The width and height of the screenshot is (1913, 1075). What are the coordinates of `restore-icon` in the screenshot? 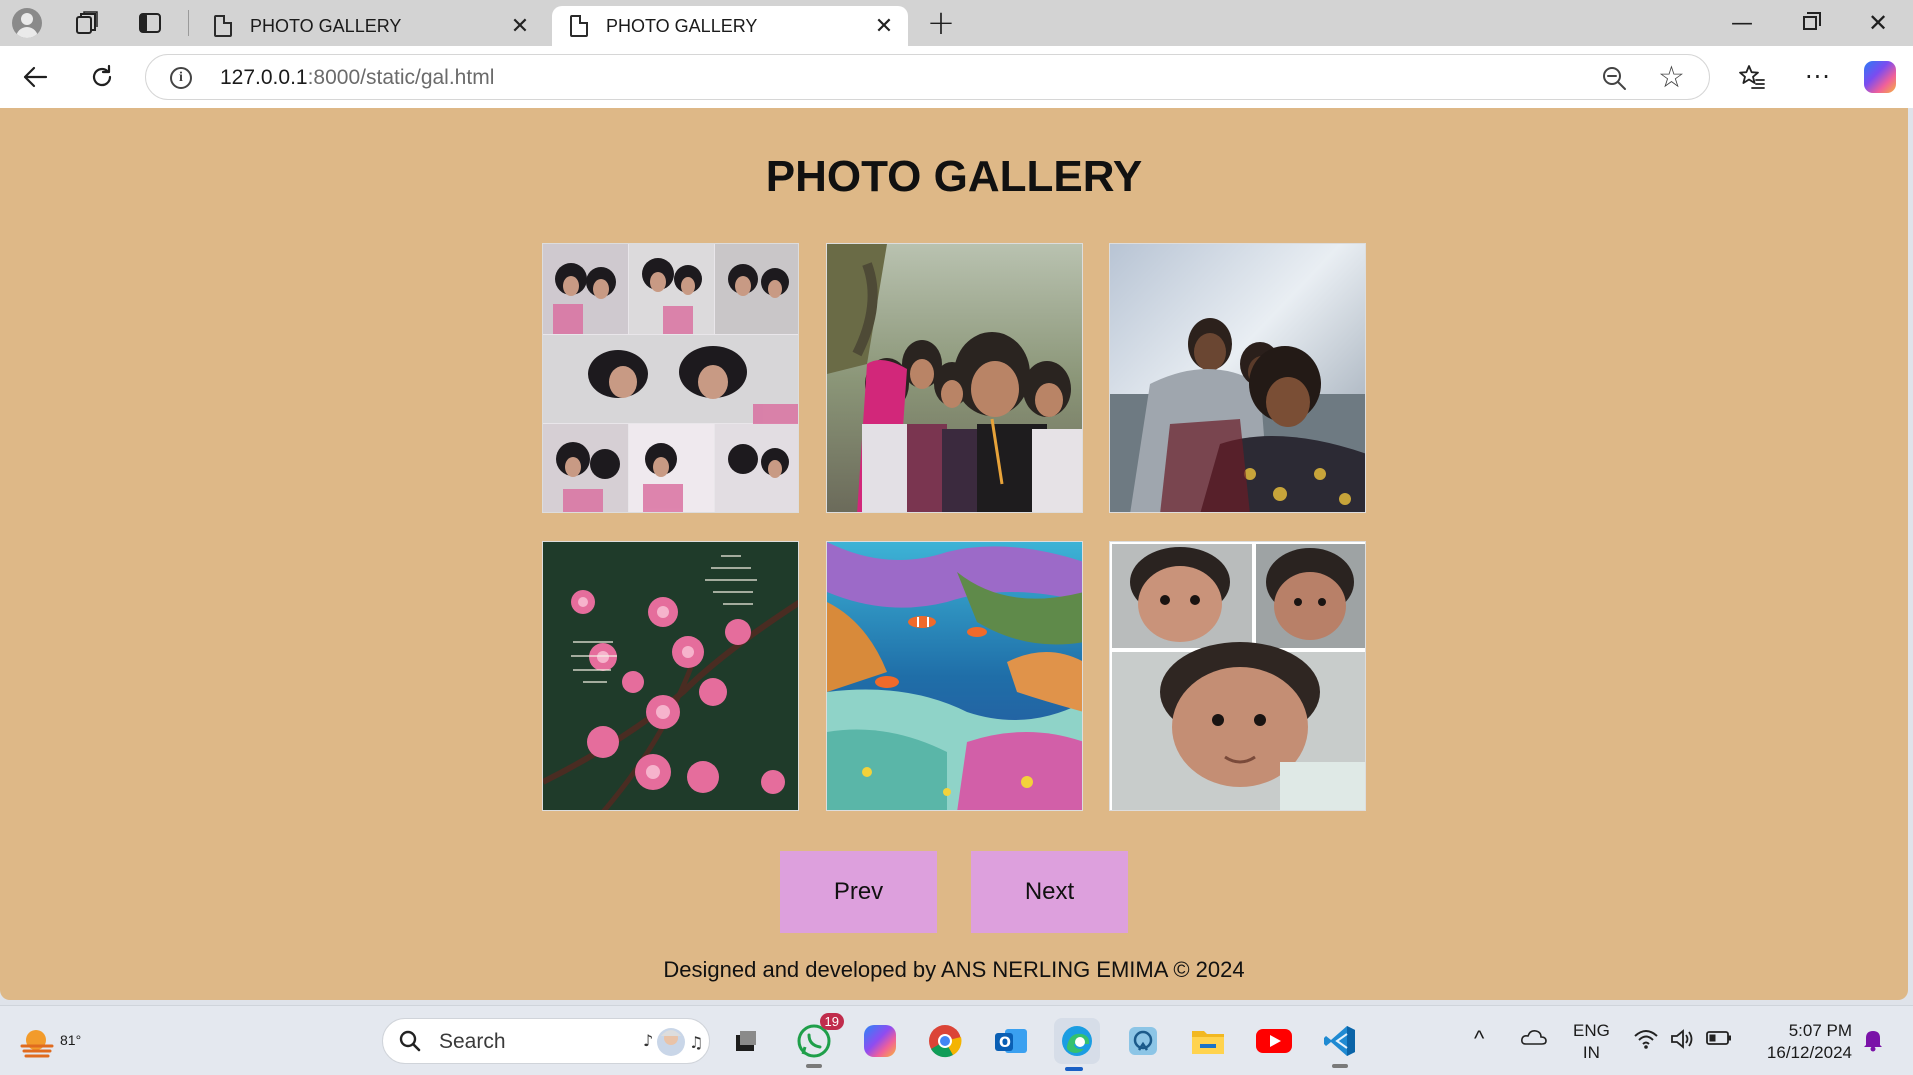 It's located at (1810, 23).